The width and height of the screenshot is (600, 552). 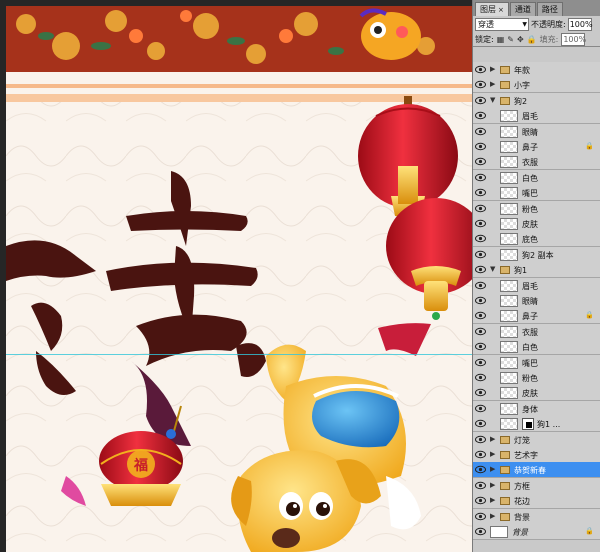 What do you see at coordinates (486, 24) in the screenshot?
I see `blend-mode-value: 穿透` at bounding box center [486, 24].